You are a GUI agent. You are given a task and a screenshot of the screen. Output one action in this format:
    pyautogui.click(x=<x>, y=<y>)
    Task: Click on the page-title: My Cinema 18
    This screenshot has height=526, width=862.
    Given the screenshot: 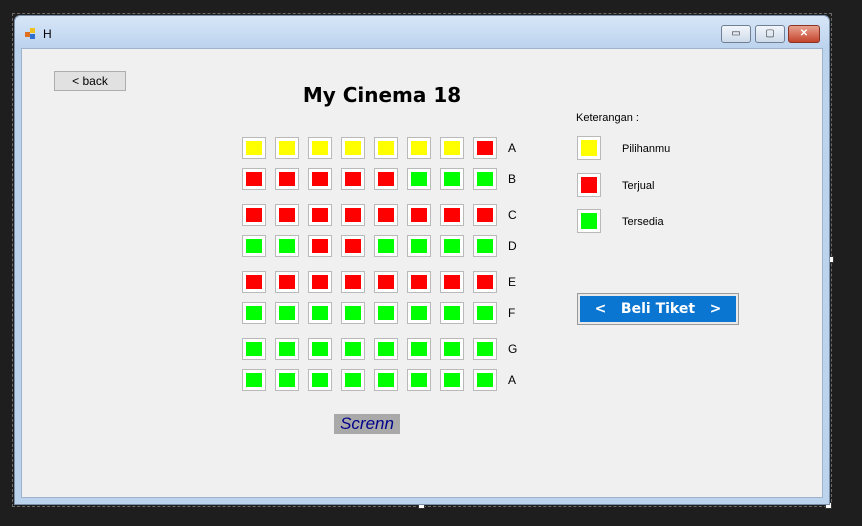 What is the action you would take?
    pyautogui.click(x=382, y=95)
    